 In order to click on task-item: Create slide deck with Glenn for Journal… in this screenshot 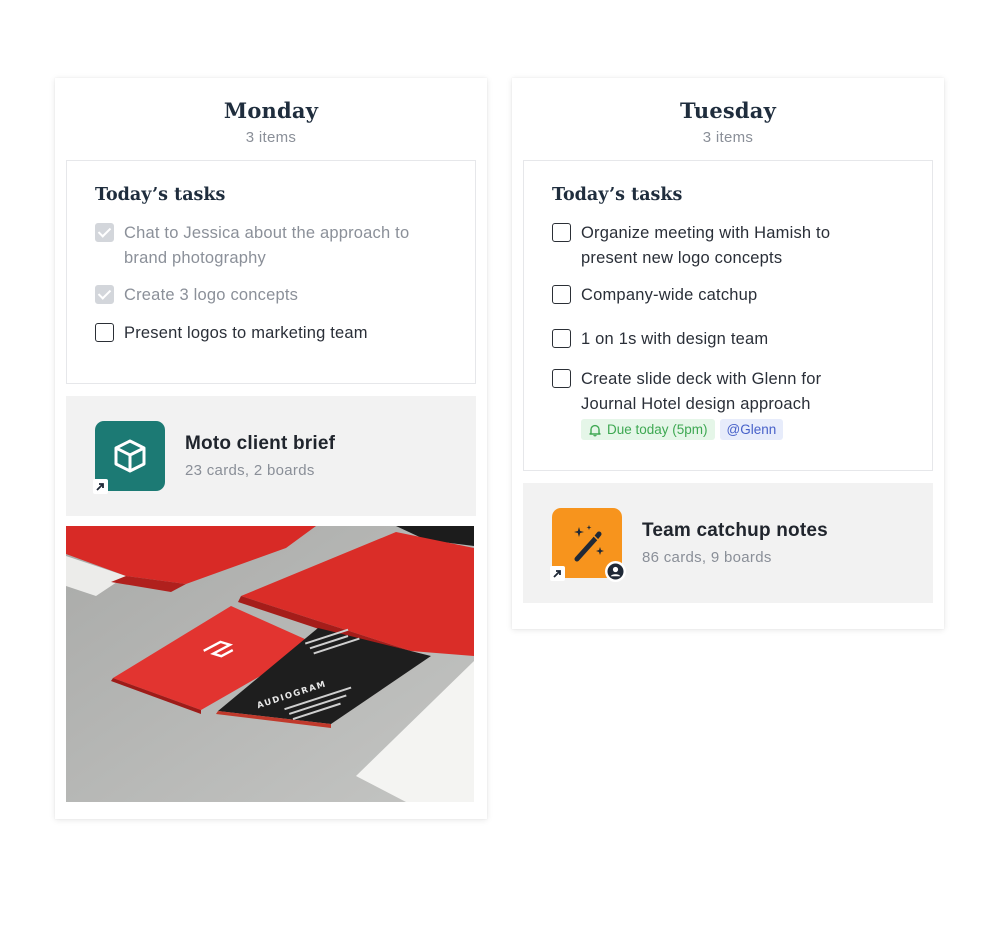, I will do `click(728, 391)`.